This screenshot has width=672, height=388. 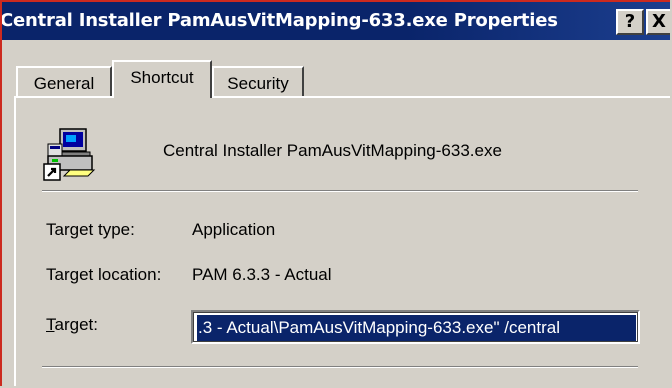 What do you see at coordinates (658, 22) in the screenshot?
I see `close-button: X` at bounding box center [658, 22].